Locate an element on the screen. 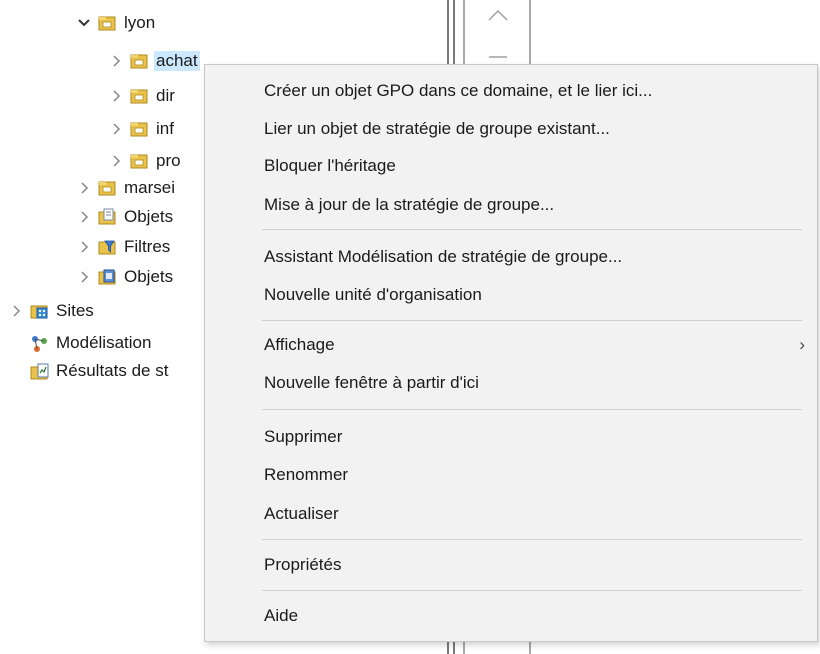  starter-gpo-icon is located at coordinates (107, 277).